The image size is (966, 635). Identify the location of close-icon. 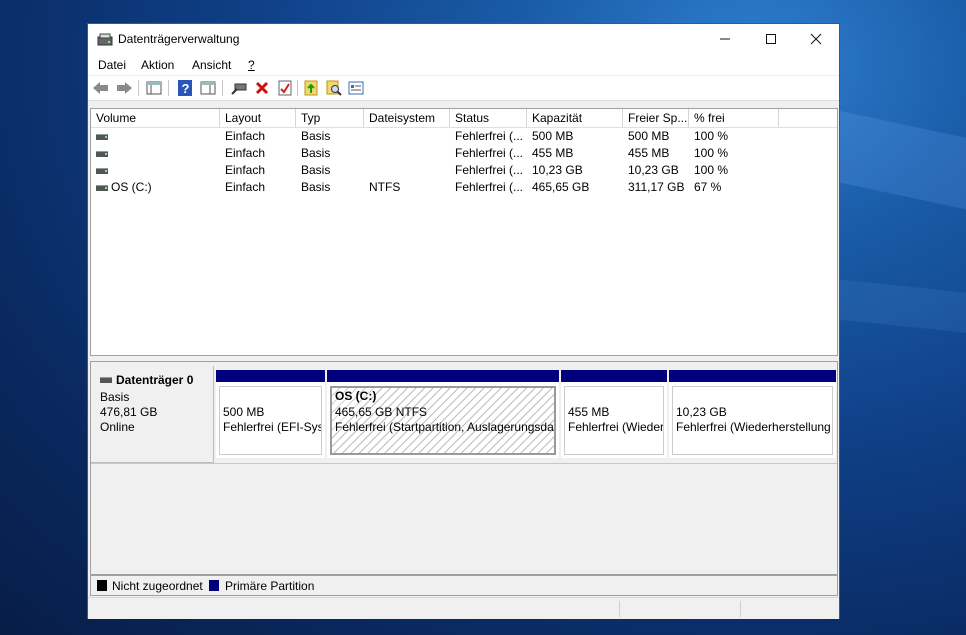
(816, 39).